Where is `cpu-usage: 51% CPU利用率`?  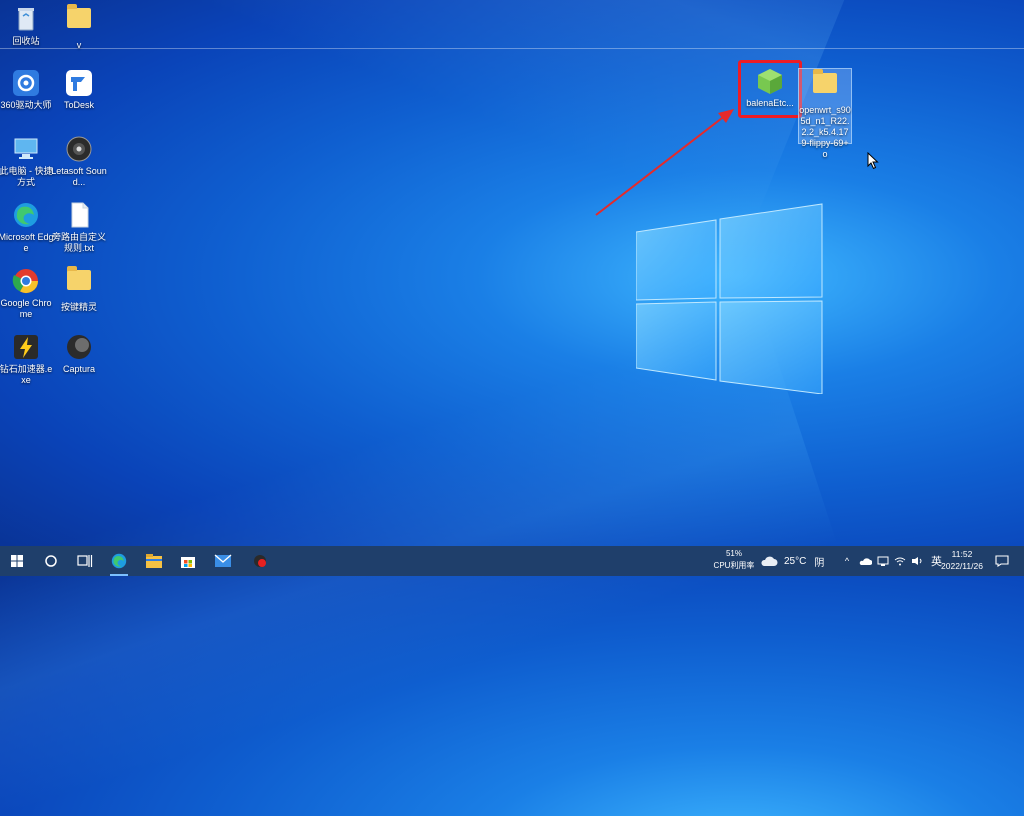 cpu-usage: 51% CPU利用率 is located at coordinates (734, 560).